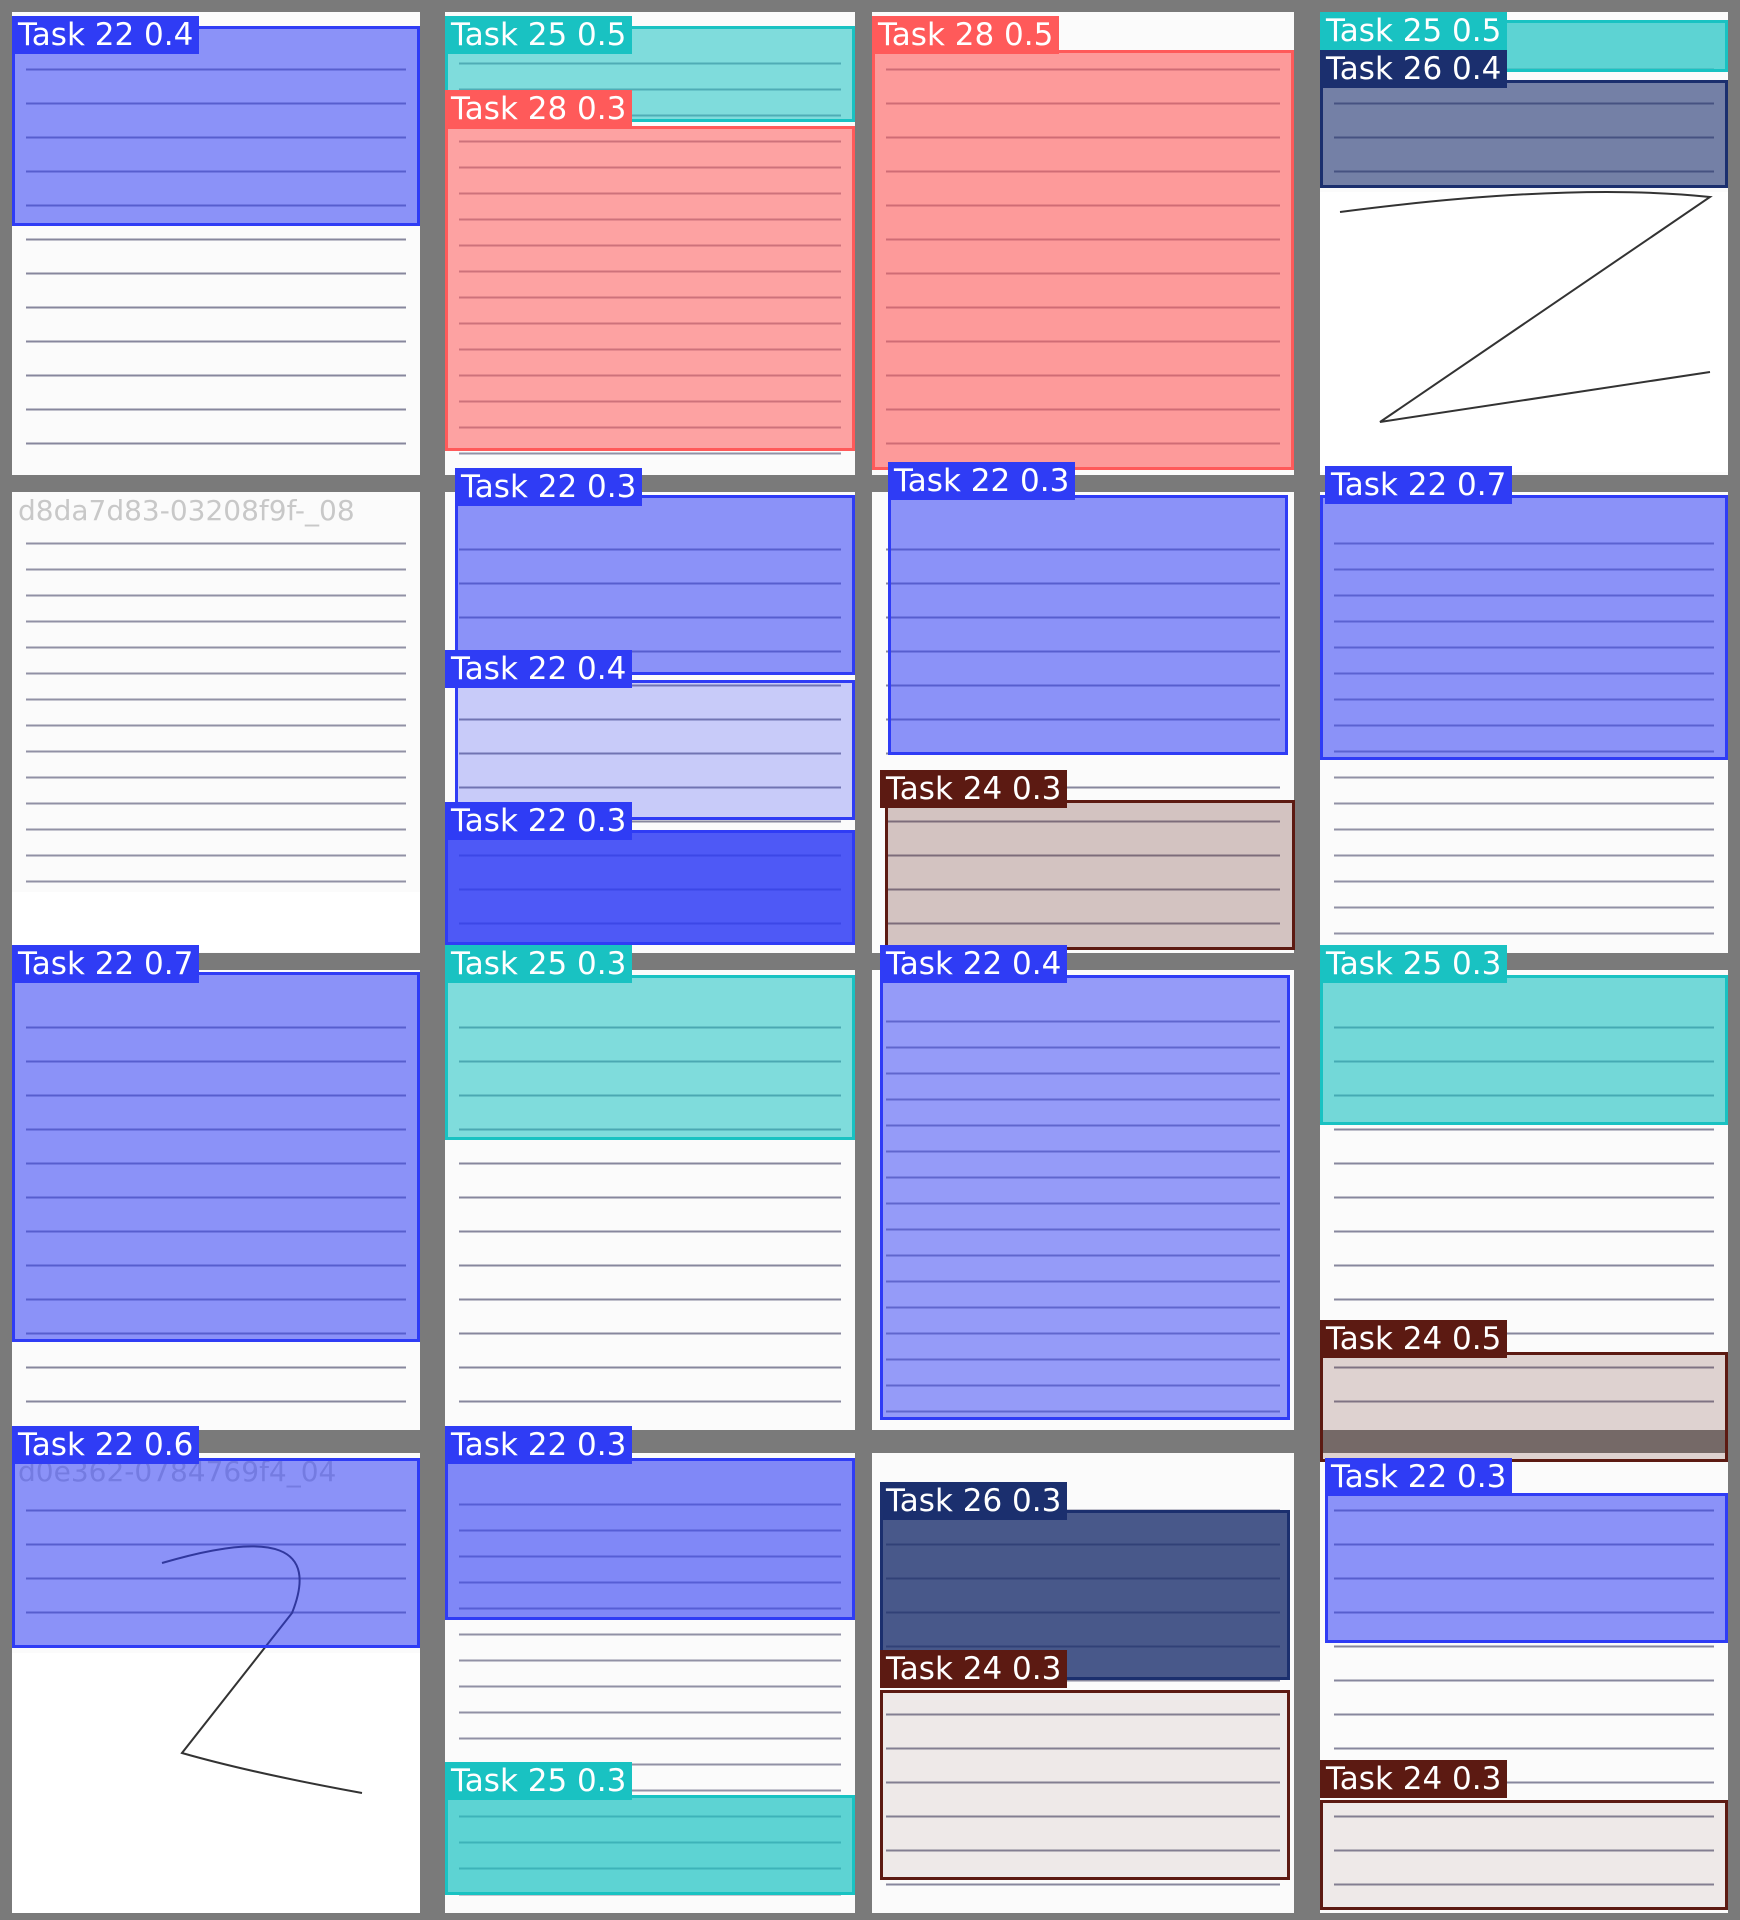  I want to click on handwritten-text, so click(216, 732).